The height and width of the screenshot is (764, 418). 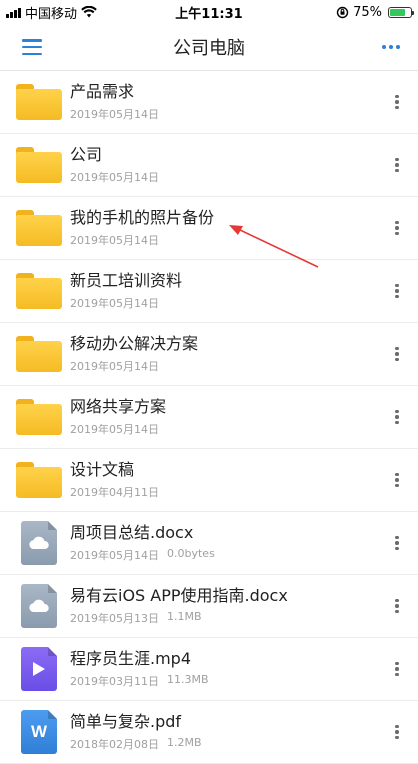 What do you see at coordinates (226, 744) in the screenshot?
I see `file-meta: 2018年02月08日 1.2MB` at bounding box center [226, 744].